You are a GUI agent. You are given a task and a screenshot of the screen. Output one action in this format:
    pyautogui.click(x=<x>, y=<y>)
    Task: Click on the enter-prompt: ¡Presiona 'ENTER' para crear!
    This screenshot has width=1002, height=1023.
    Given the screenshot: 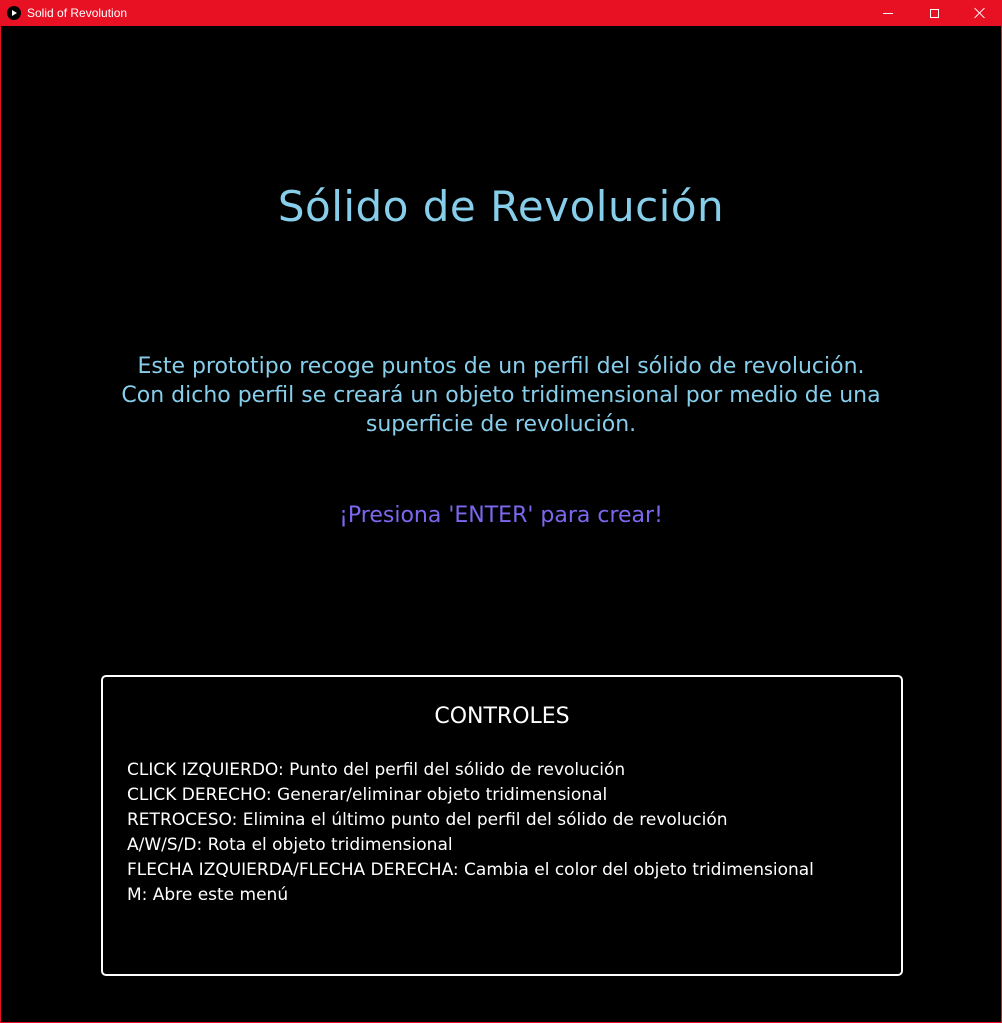 What is the action you would take?
    pyautogui.click(x=501, y=515)
    